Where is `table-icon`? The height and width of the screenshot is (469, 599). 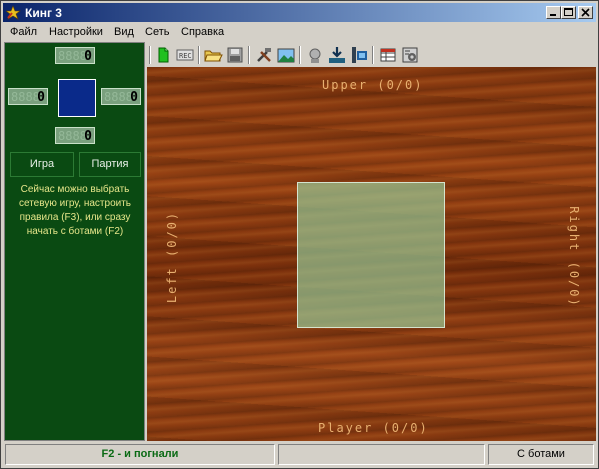 table-icon is located at coordinates (388, 55).